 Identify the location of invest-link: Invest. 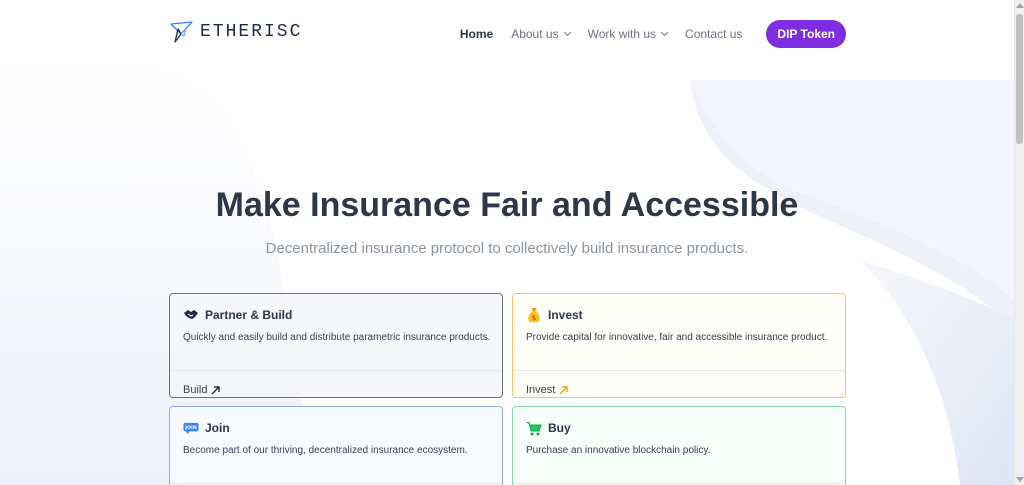
(679, 383).